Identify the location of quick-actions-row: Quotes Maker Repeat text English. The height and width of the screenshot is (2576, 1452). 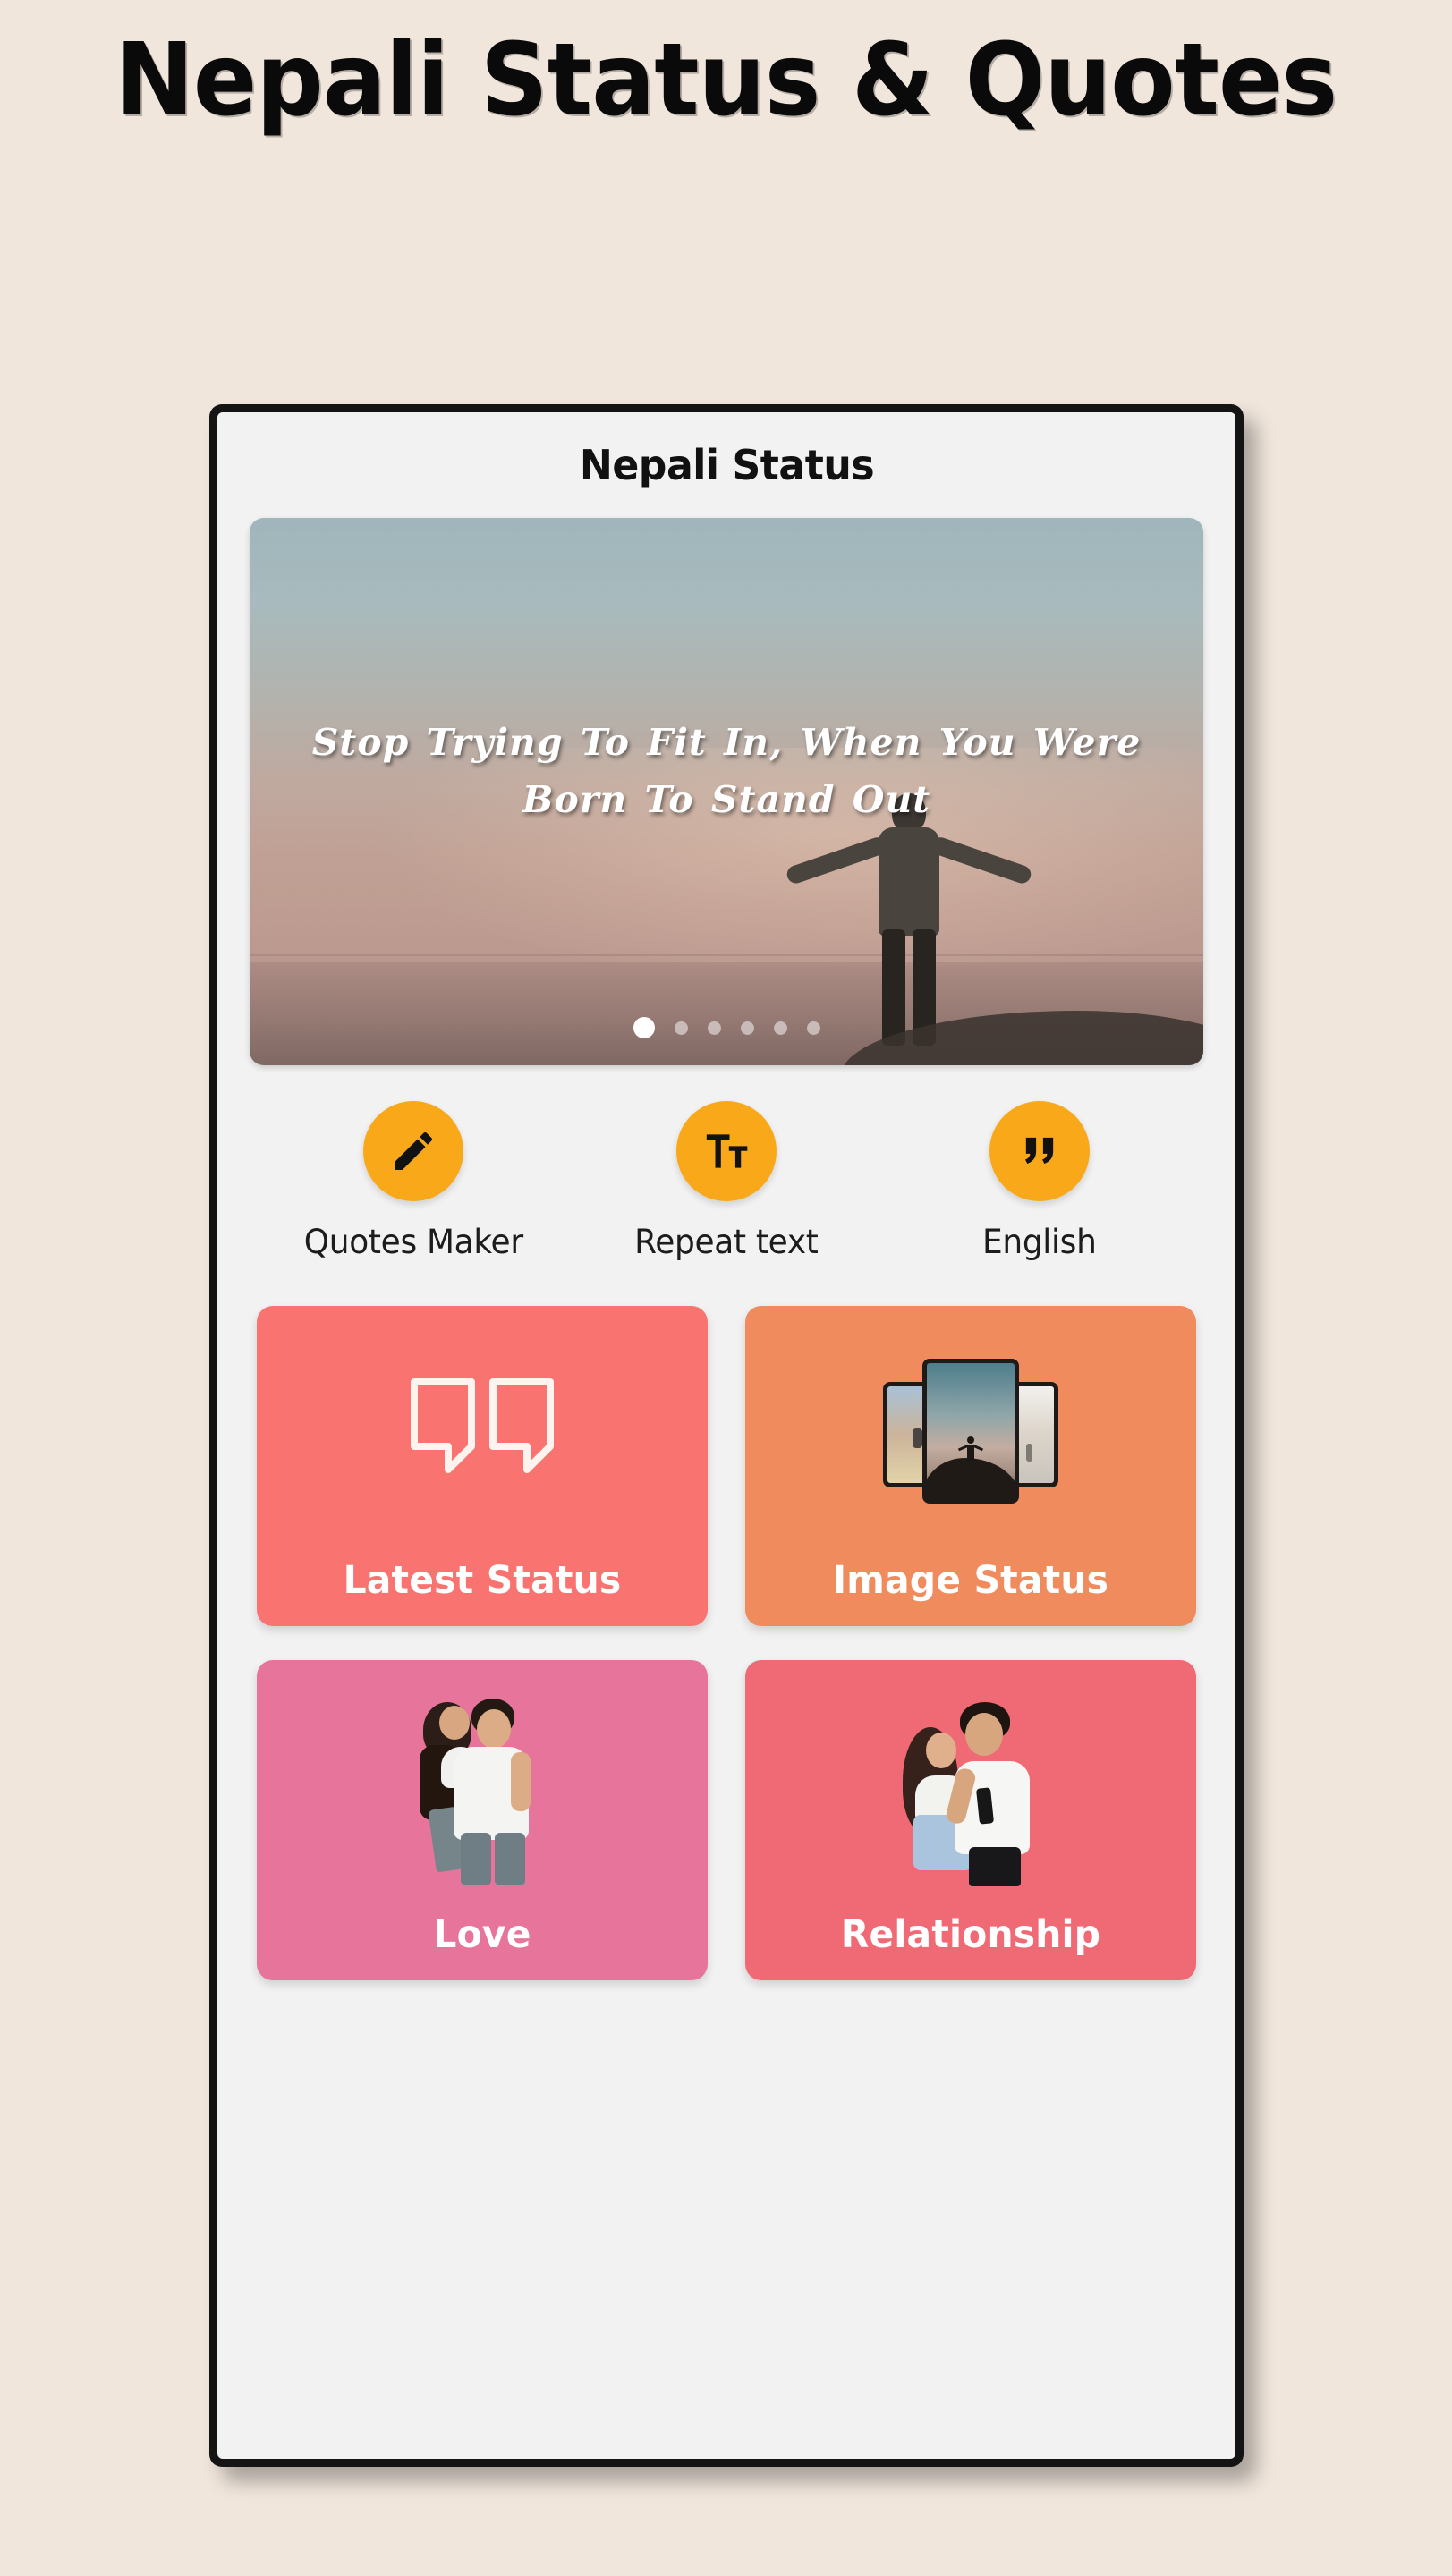
(726, 1163).